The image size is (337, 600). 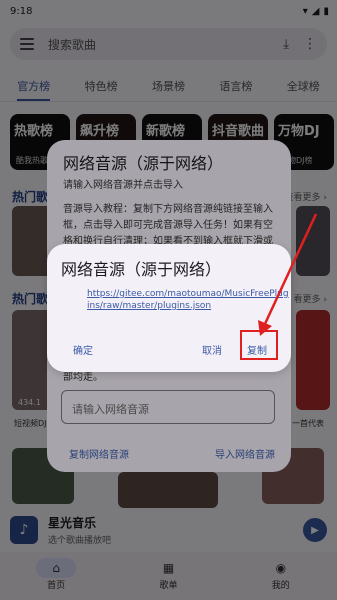 I want to click on cancel-button: 取消, so click(x=212, y=349).